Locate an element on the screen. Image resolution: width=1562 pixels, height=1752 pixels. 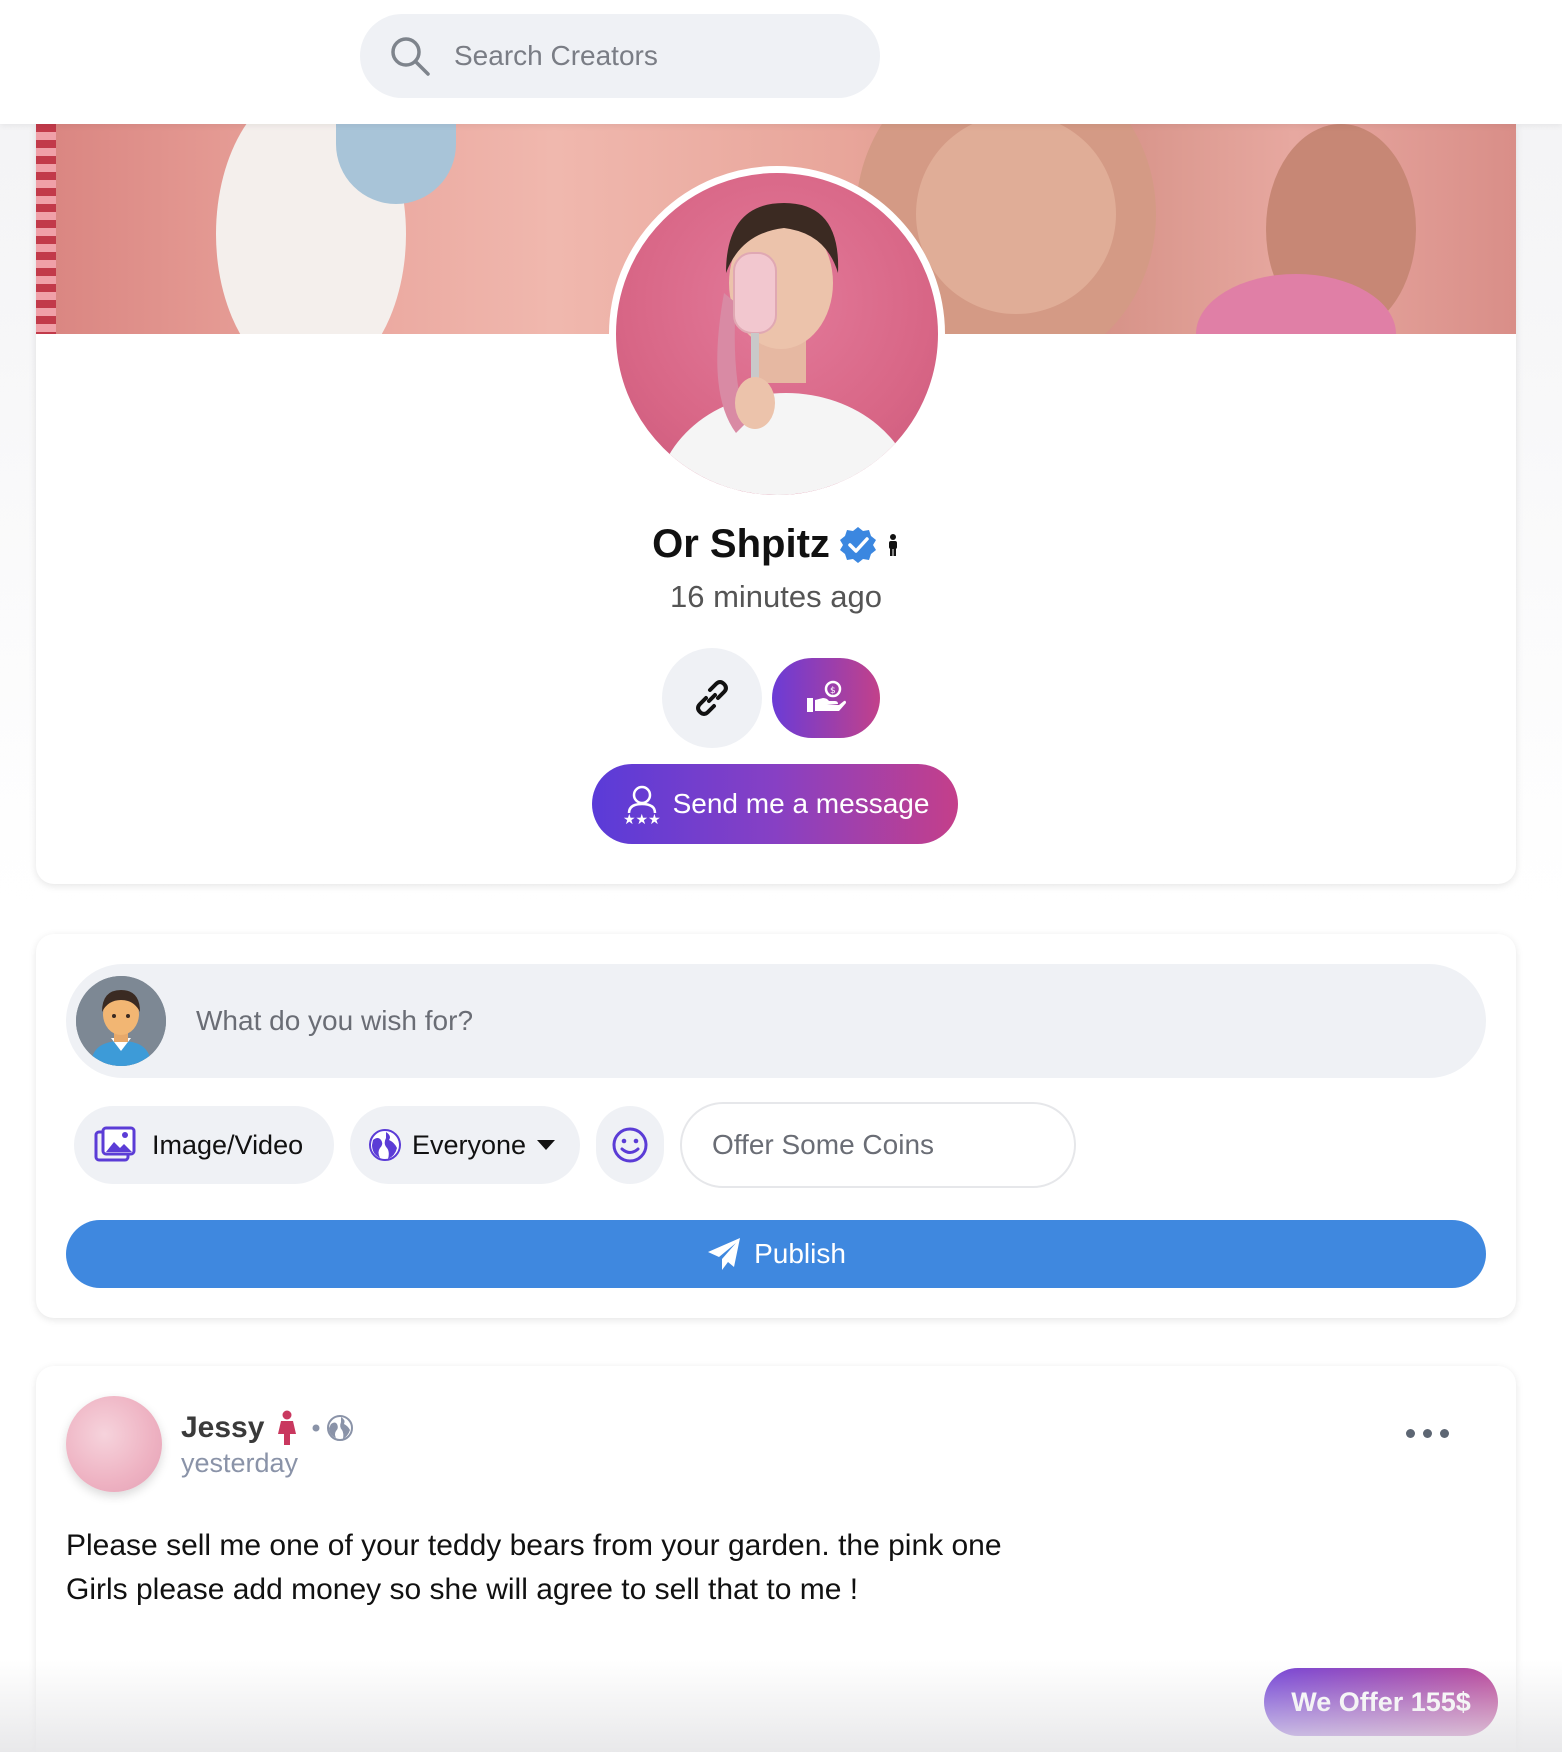
link-icon is located at coordinates (712, 698).